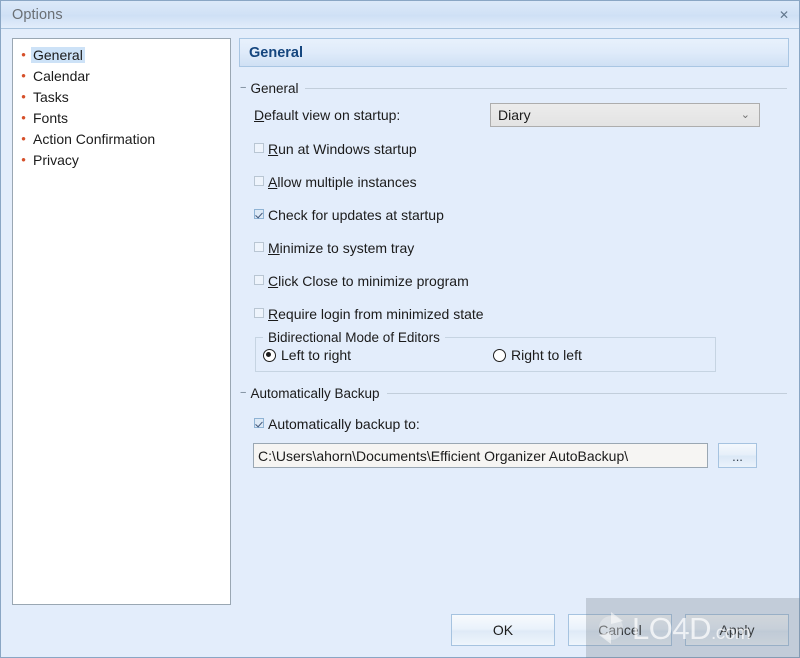  I want to click on sidebar-item-privacy: • Privacy, so click(121, 159).